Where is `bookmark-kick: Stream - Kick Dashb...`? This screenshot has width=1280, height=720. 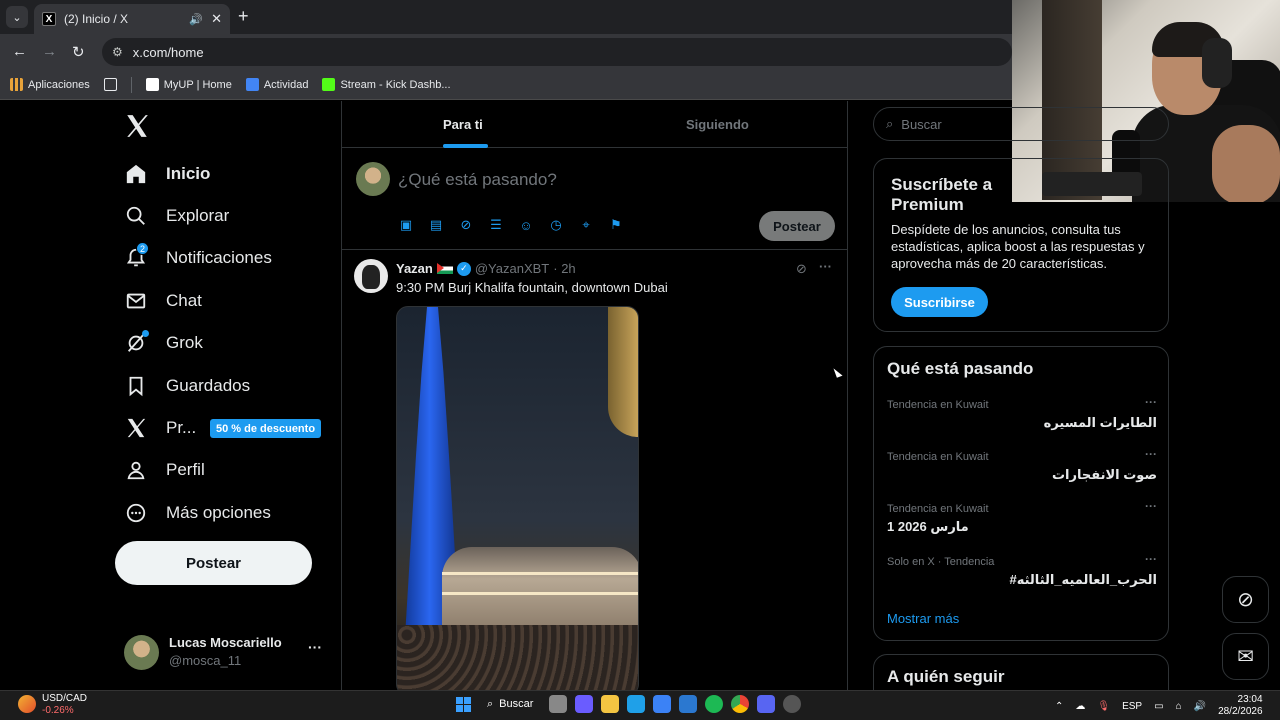
bookmark-kick: Stream - Kick Dashb... is located at coordinates (386, 84).